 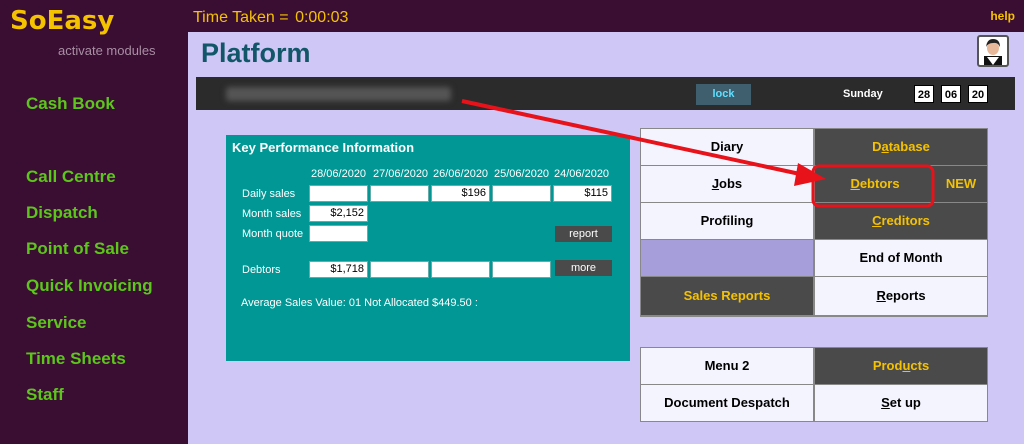 I want to click on new-badge: NEW, so click(x=961, y=184).